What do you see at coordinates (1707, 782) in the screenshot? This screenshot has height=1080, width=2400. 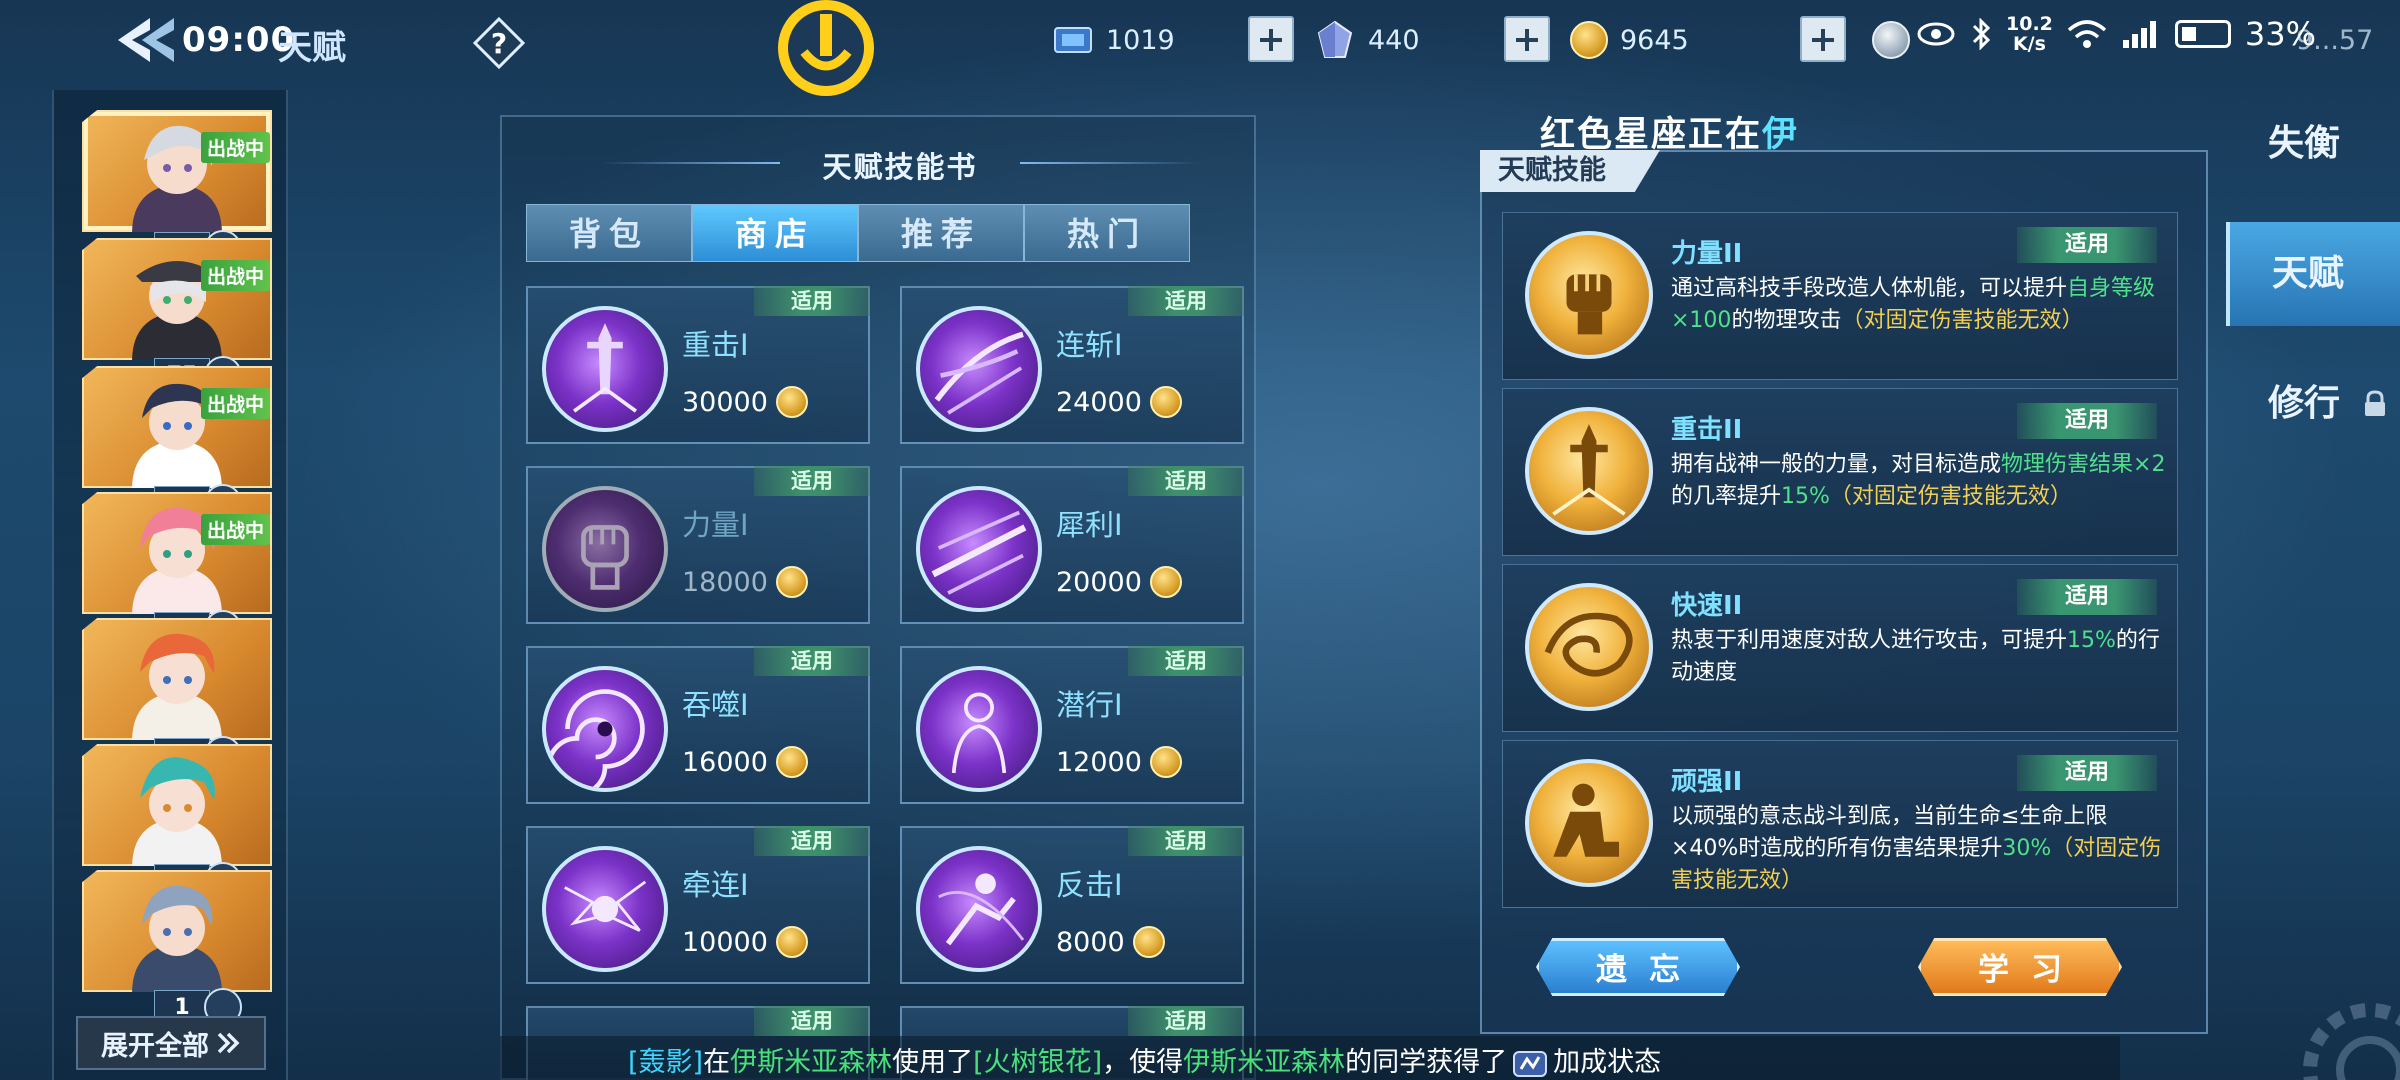 I see `talent-name: 顽强II` at bounding box center [1707, 782].